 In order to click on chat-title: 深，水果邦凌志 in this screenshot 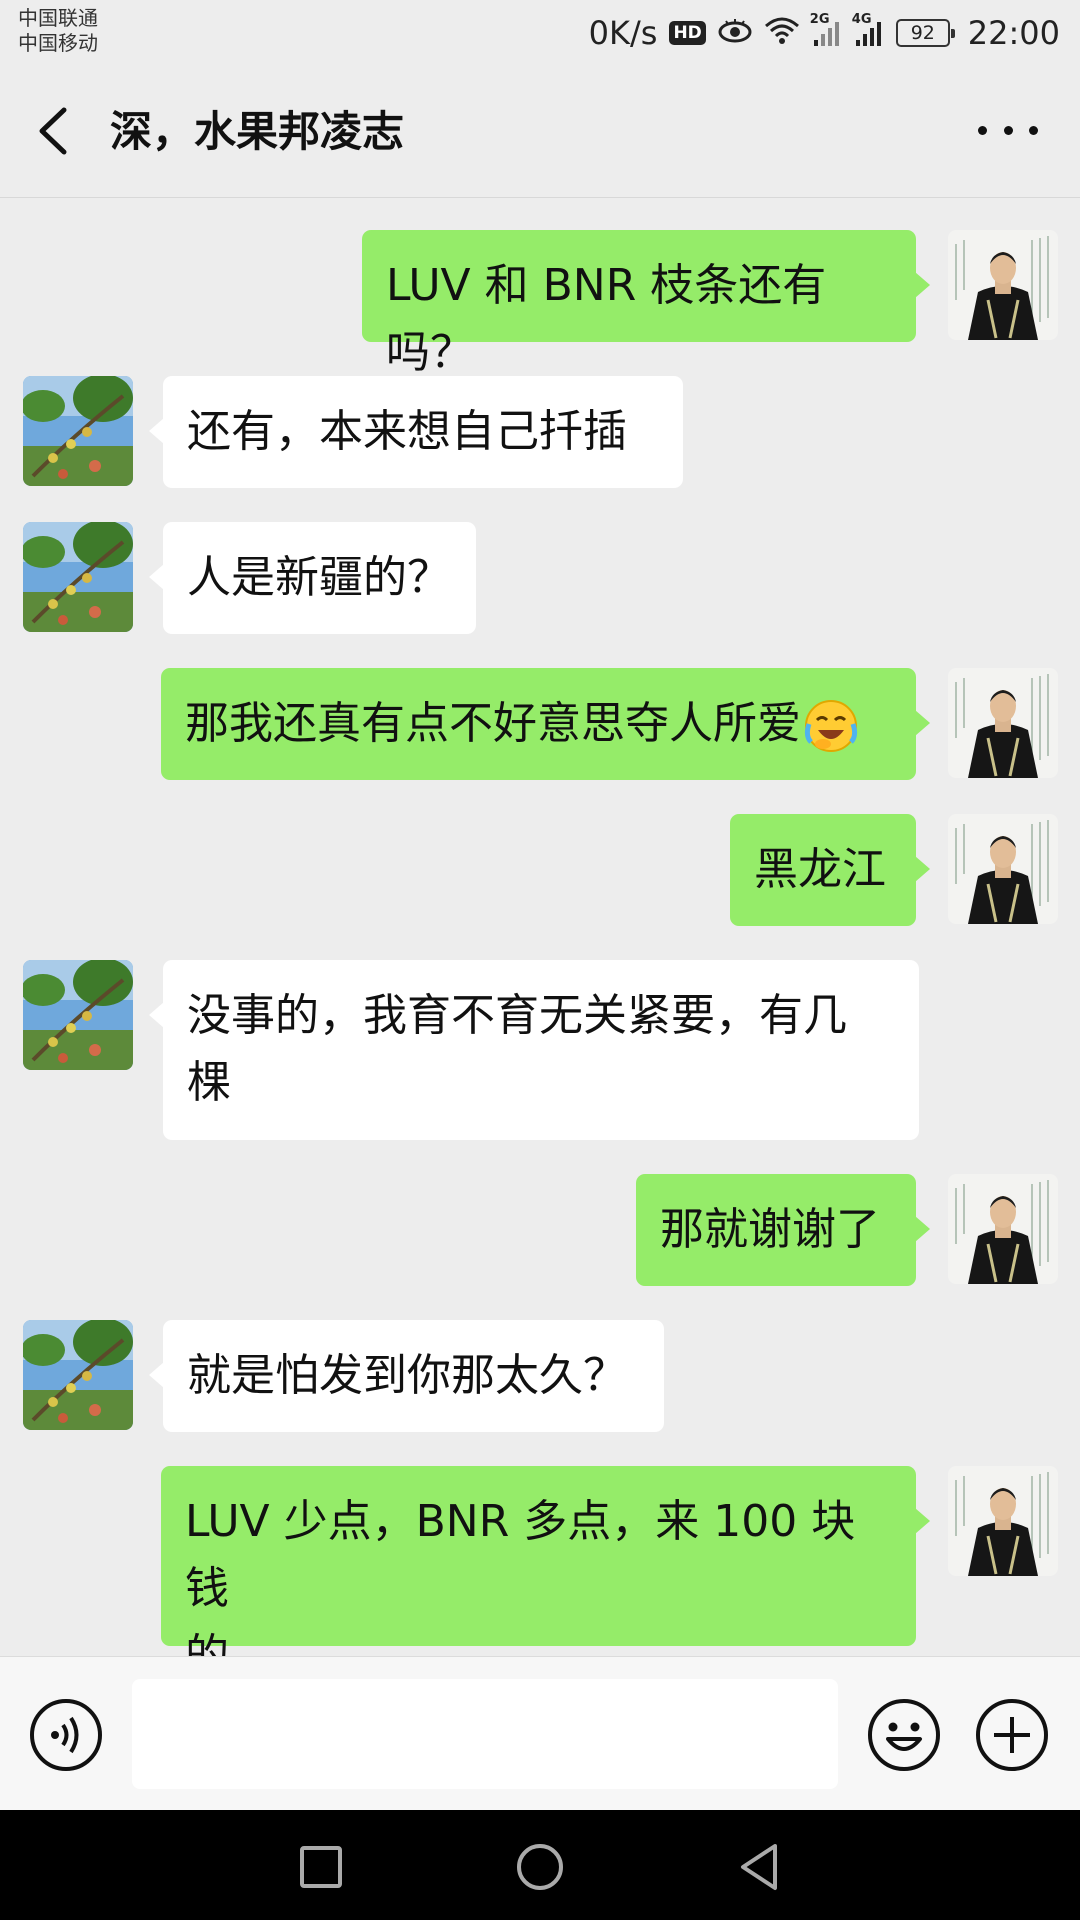, I will do `click(257, 131)`.